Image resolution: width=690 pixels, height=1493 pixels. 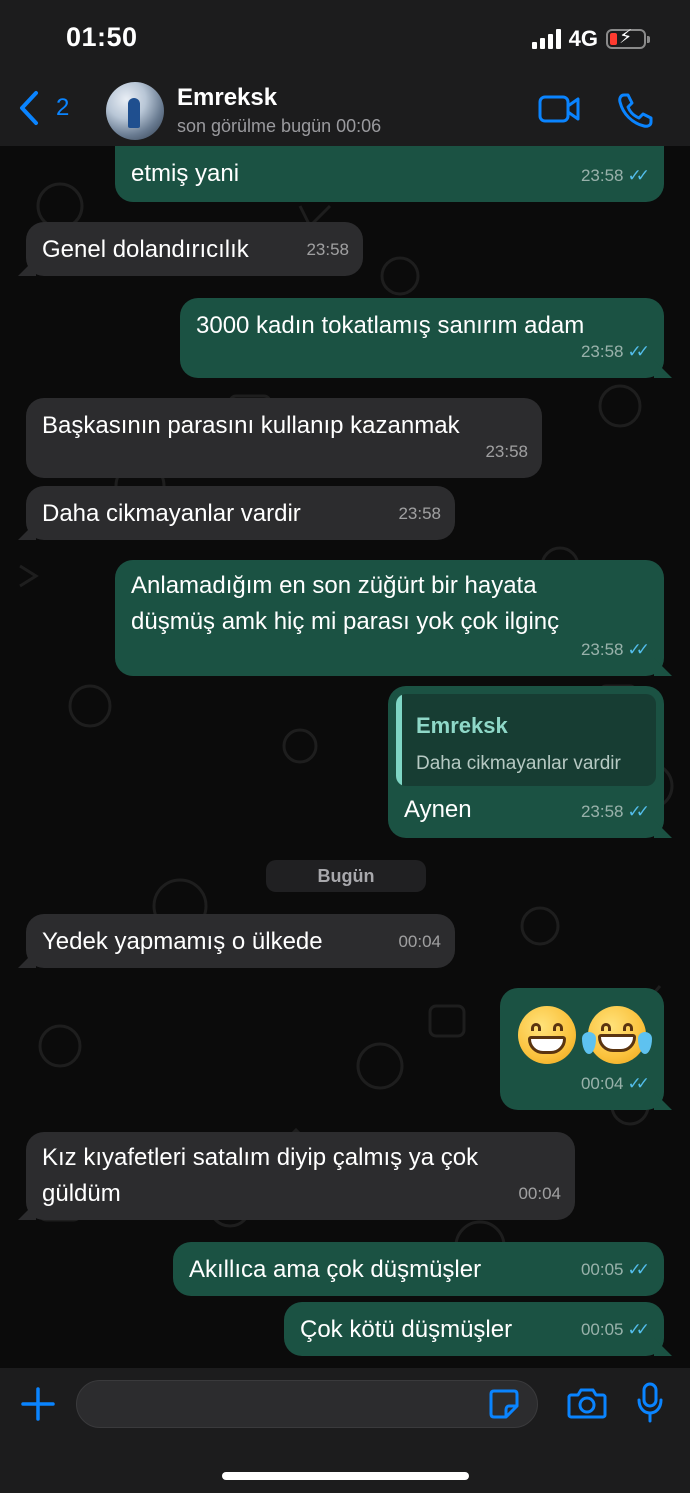 What do you see at coordinates (462, 725) in the screenshot?
I see `quote-author: Emreksk` at bounding box center [462, 725].